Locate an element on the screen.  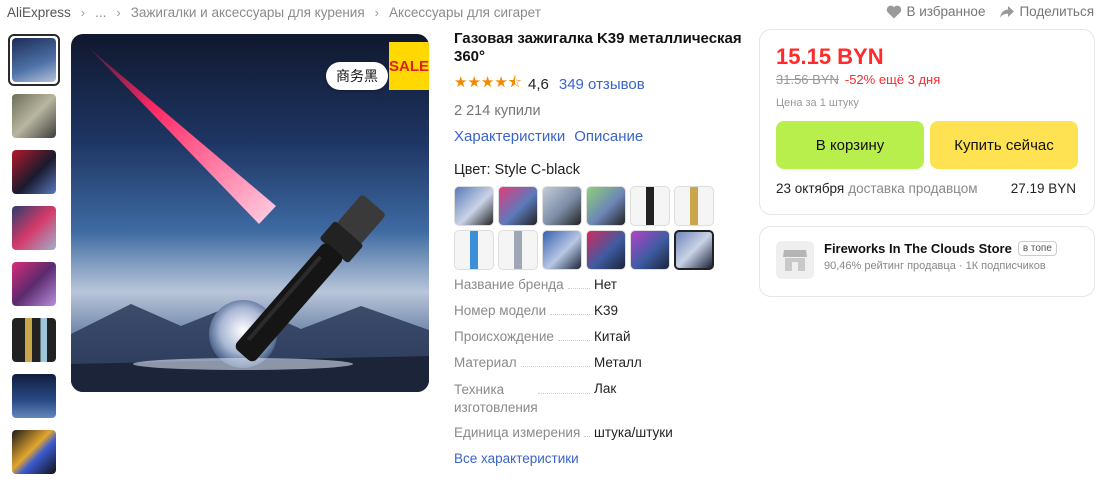
spec-row: Номер модели K39 is located at coordinates (604, 316).